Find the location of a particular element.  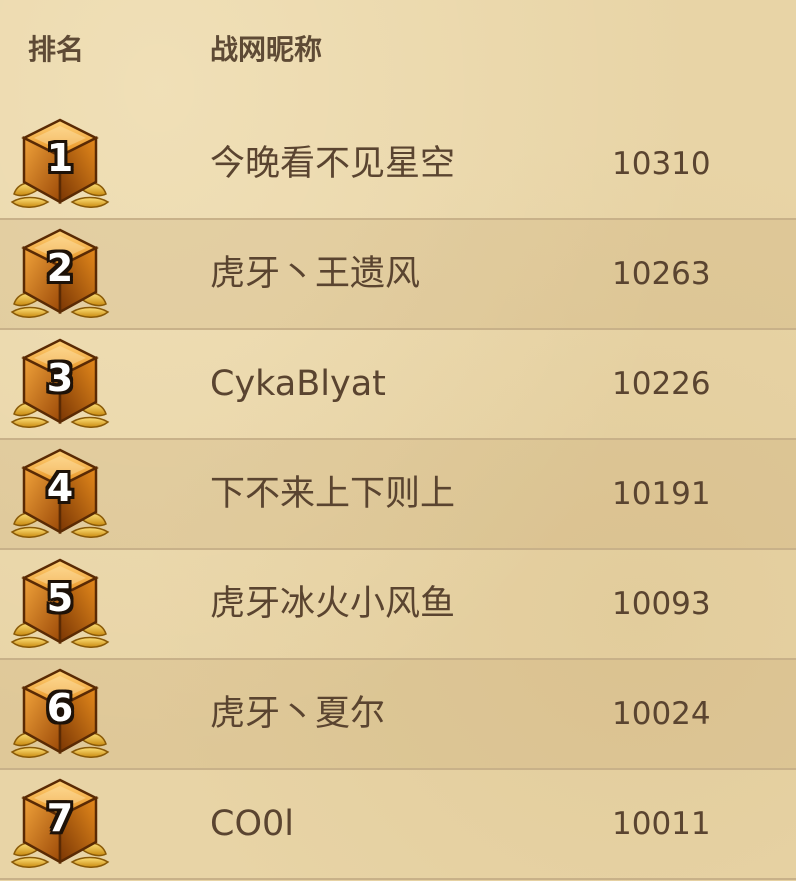

table-row: 4 下不来上下则上 10191 is located at coordinates (398, 495).